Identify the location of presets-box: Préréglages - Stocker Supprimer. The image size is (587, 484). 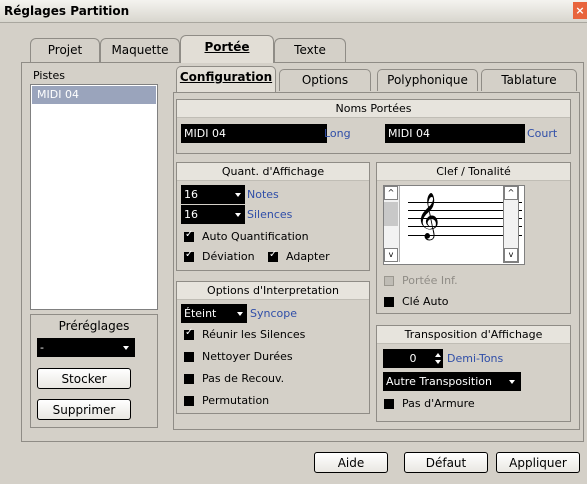
(94, 371).